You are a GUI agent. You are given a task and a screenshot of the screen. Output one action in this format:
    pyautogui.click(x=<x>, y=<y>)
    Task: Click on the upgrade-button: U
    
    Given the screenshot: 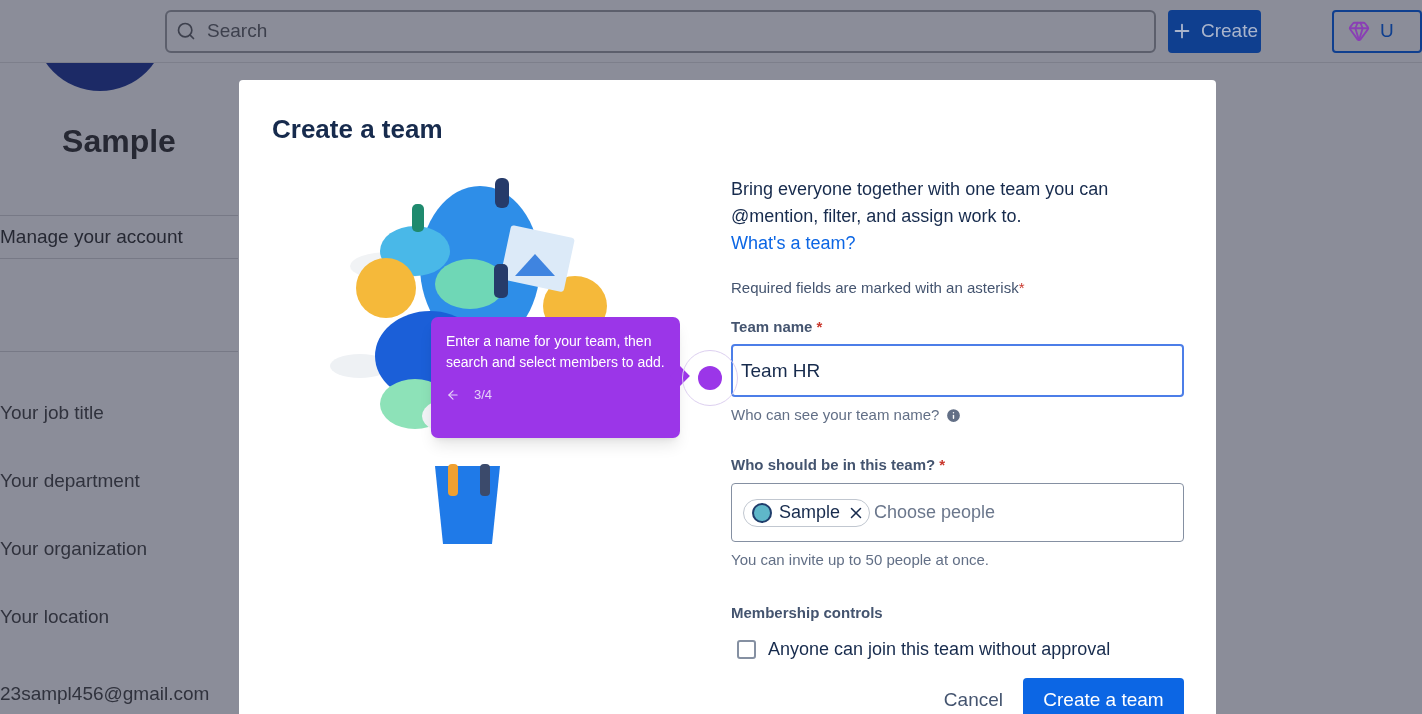 What is the action you would take?
    pyautogui.click(x=1377, y=31)
    